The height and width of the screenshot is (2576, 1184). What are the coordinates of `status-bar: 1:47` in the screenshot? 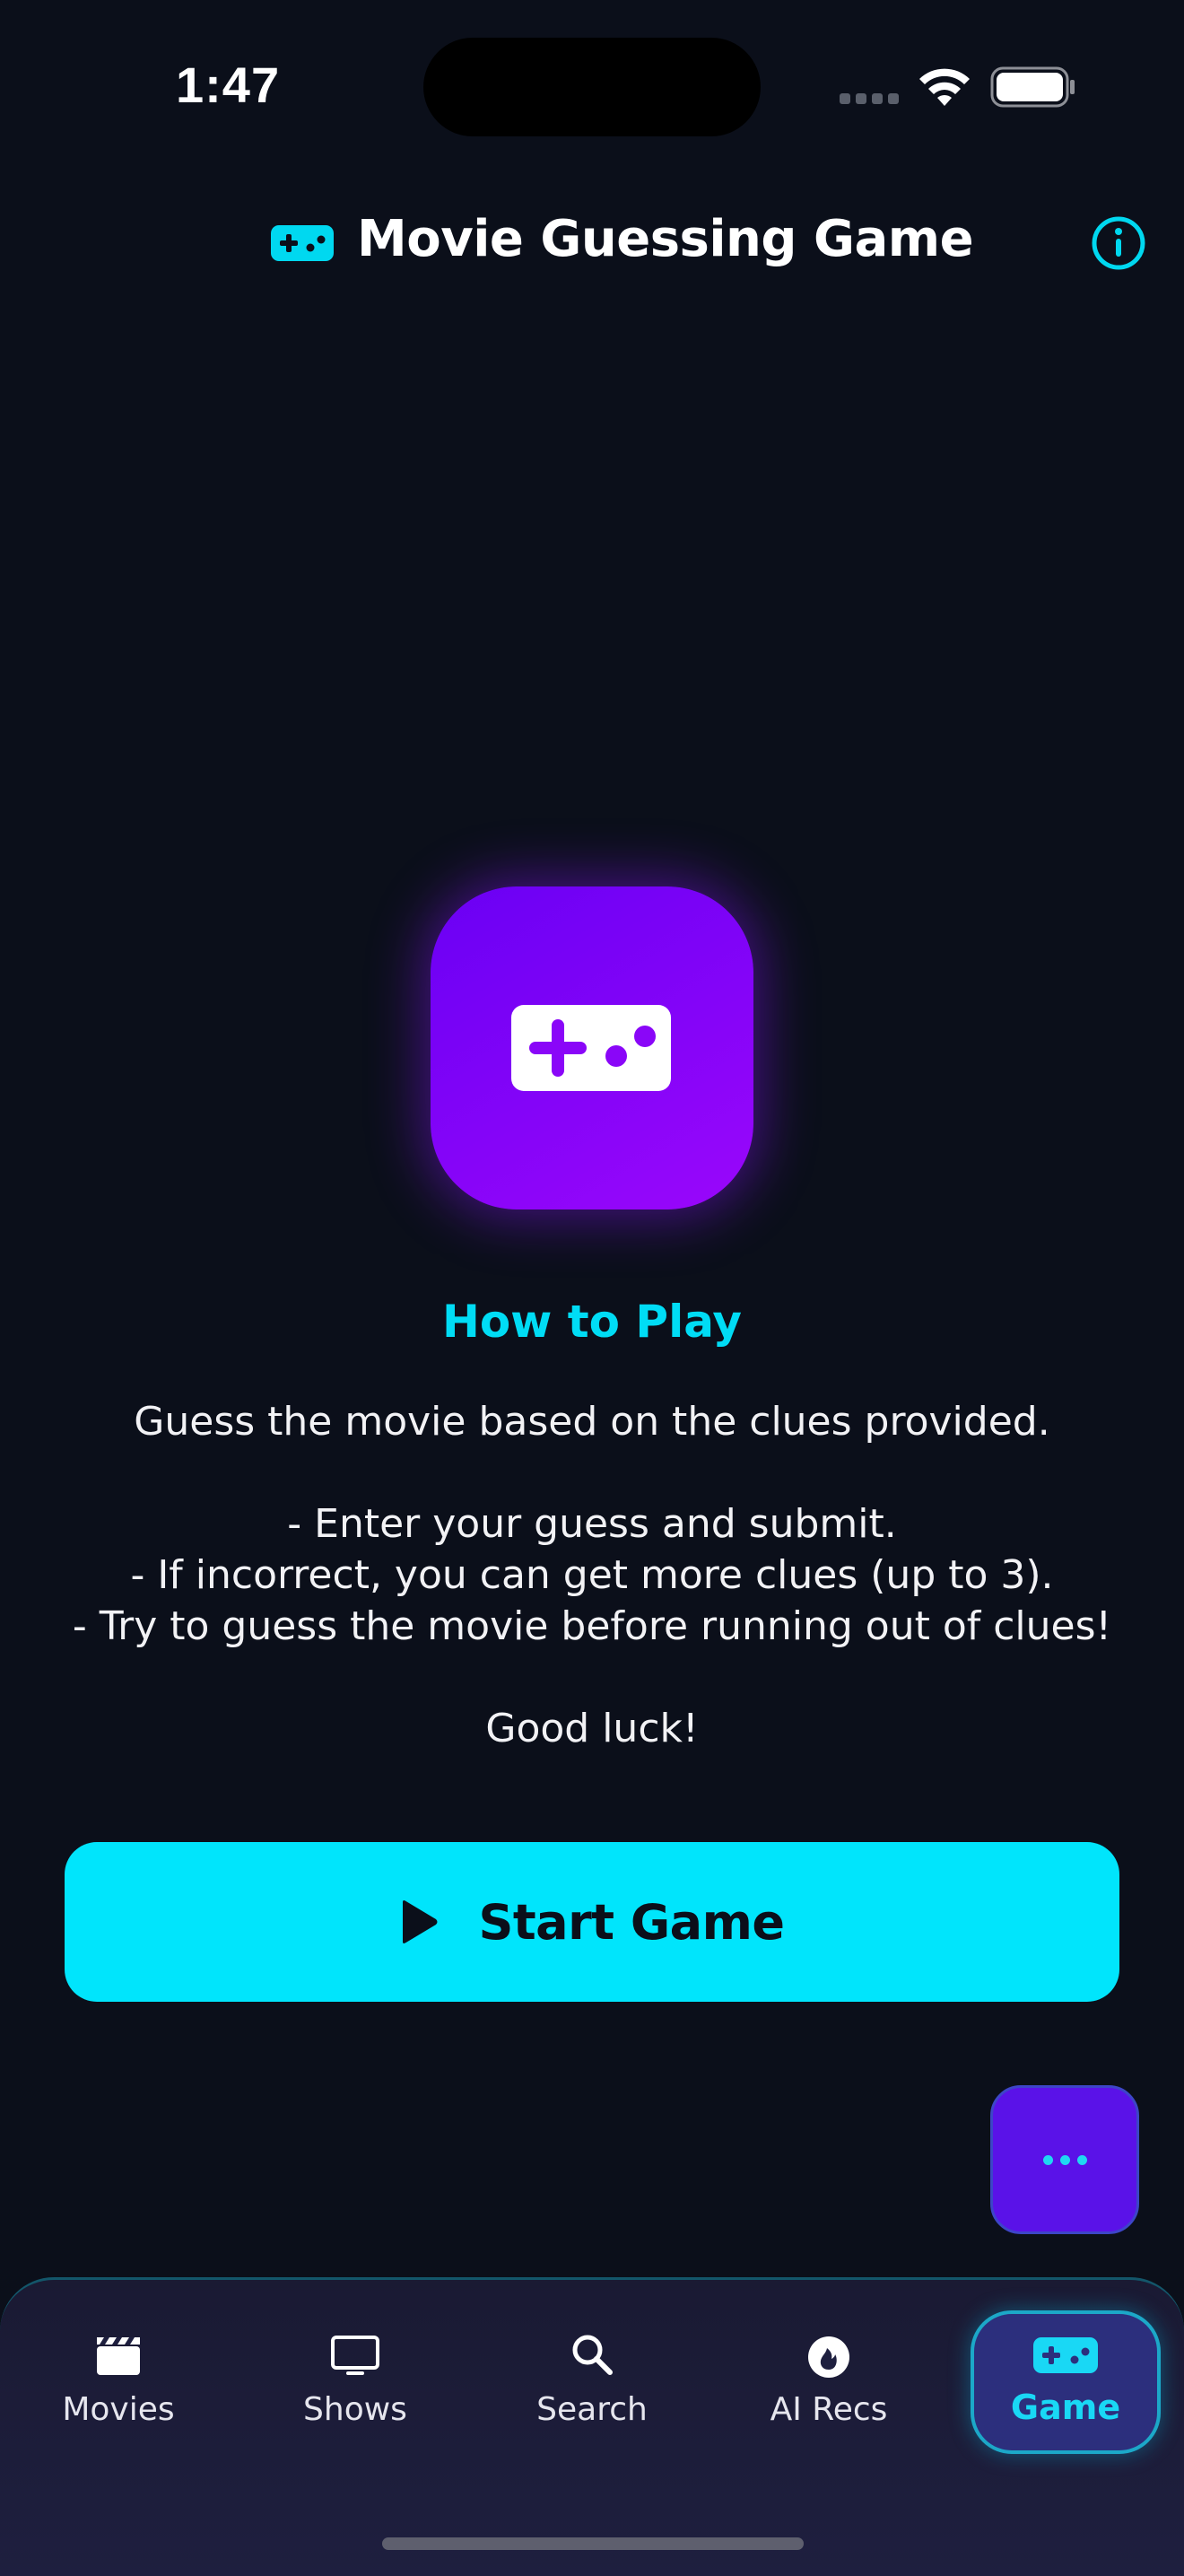 It's located at (592, 85).